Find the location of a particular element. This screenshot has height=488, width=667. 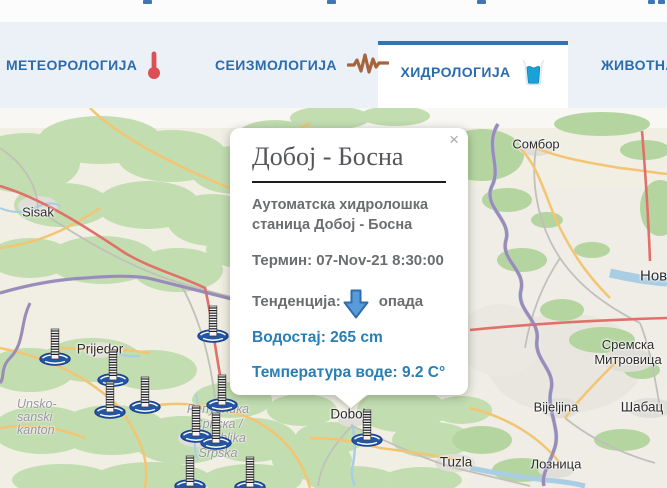

thermometer-icon is located at coordinates (154, 65).